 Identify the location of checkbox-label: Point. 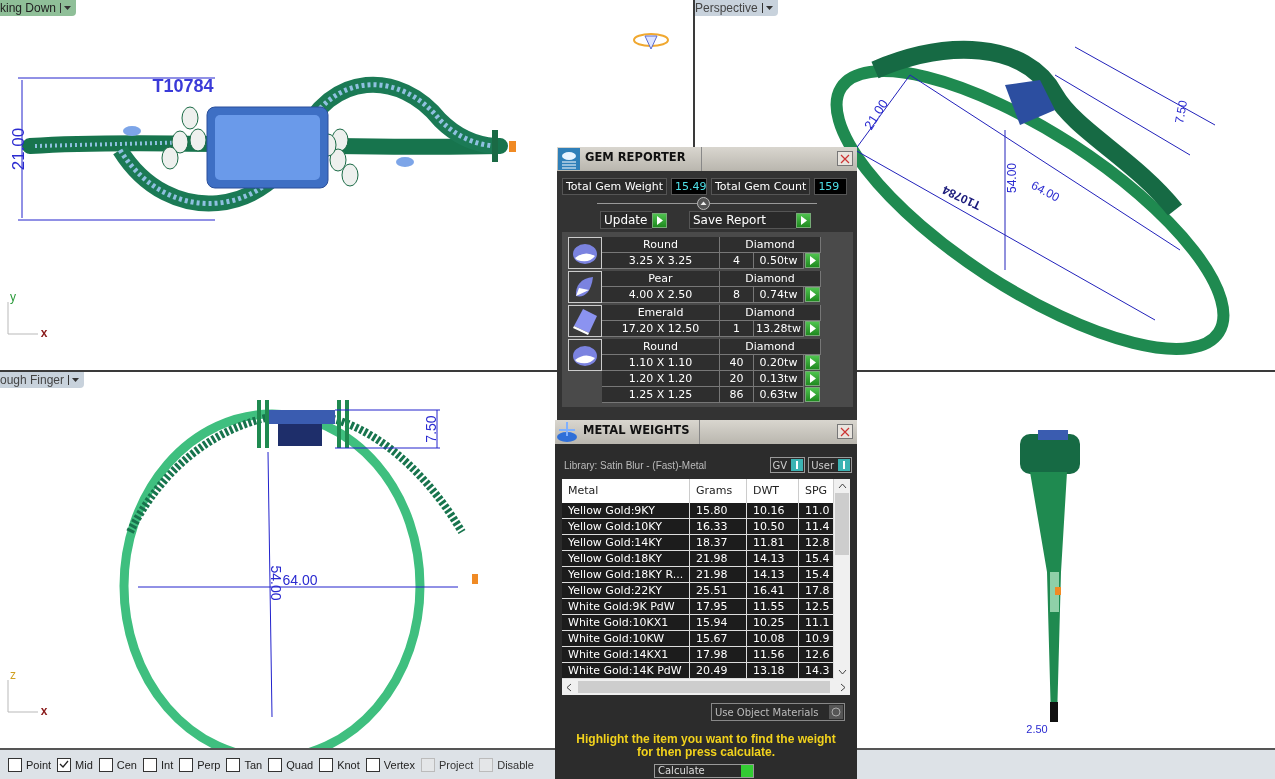
(39, 764).